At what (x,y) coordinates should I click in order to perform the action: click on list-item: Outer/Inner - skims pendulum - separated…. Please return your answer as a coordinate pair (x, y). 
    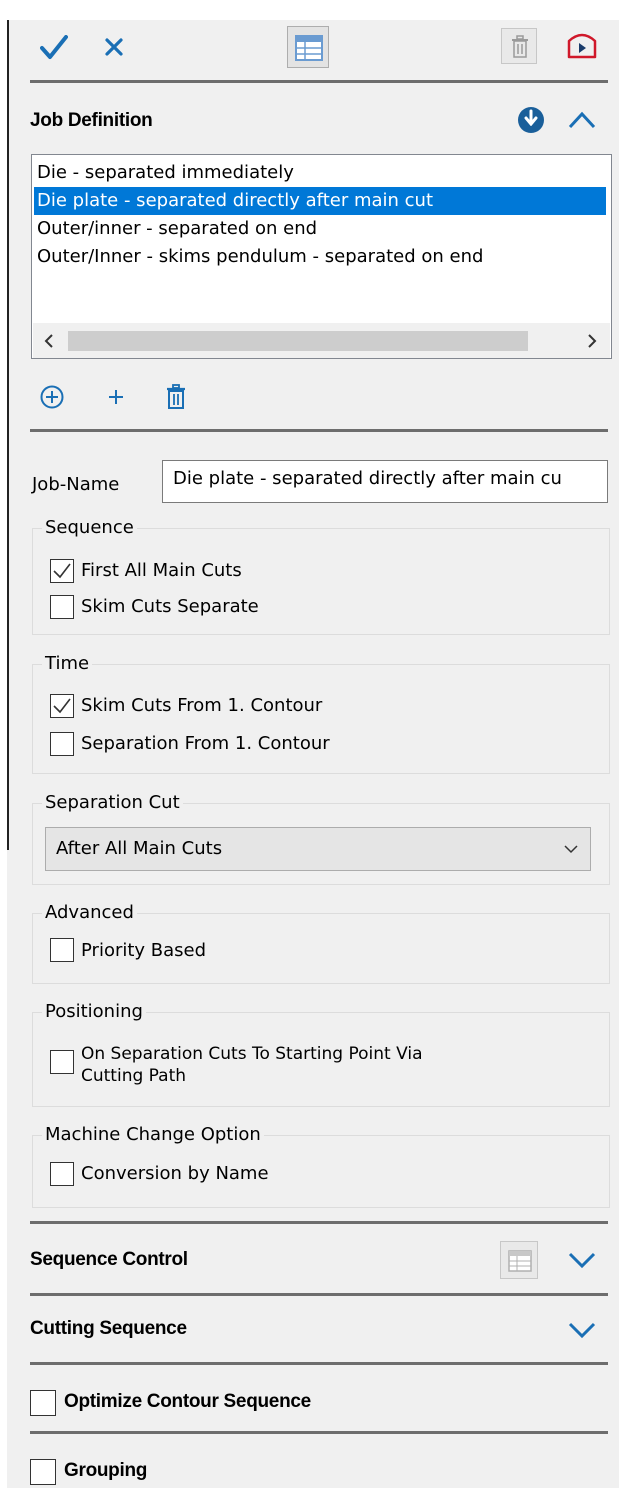
    Looking at the image, I should click on (320, 257).